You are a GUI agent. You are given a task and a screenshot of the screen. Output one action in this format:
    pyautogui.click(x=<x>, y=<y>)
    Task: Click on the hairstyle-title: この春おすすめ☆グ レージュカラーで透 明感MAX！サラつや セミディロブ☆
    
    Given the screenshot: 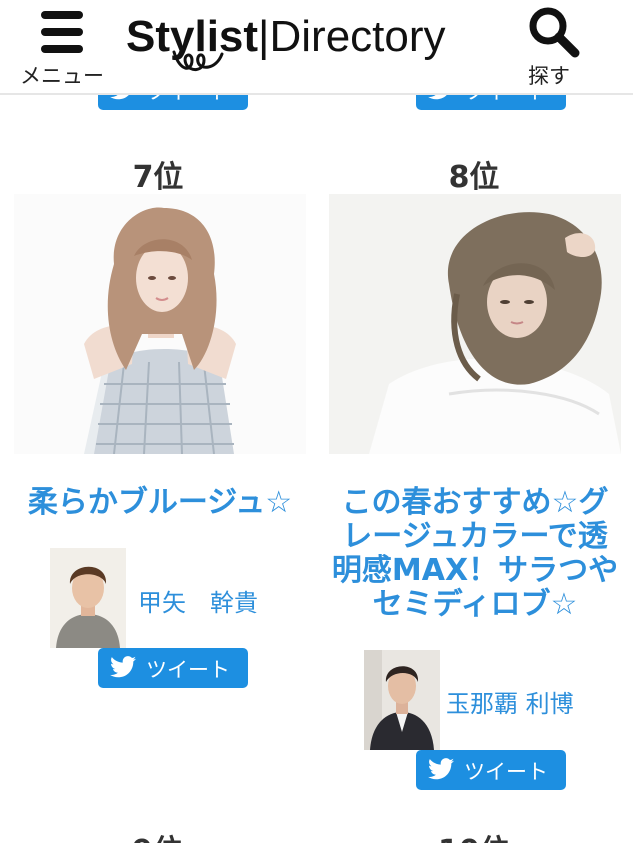 What is the action you would take?
    pyautogui.click(x=475, y=554)
    